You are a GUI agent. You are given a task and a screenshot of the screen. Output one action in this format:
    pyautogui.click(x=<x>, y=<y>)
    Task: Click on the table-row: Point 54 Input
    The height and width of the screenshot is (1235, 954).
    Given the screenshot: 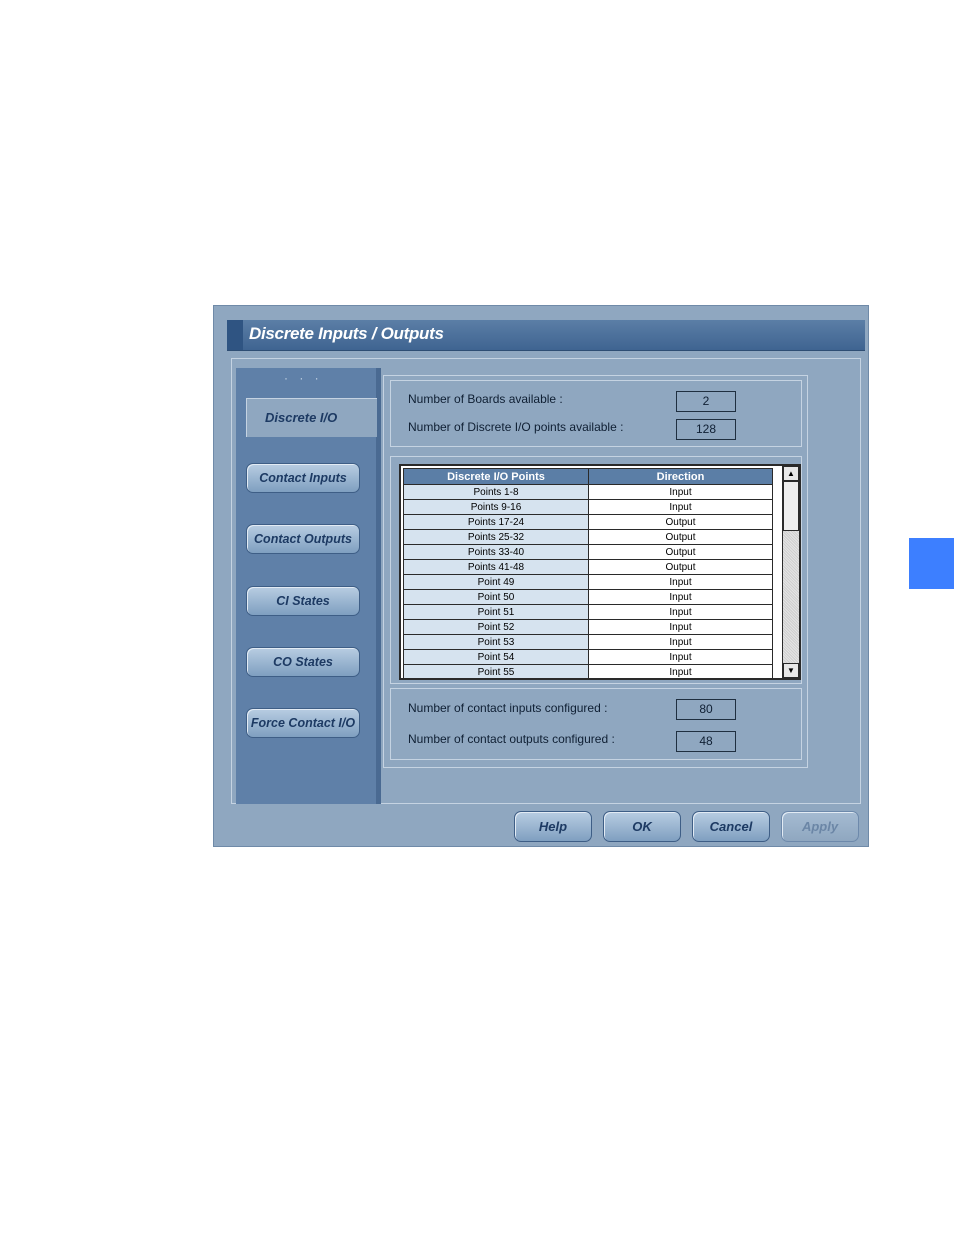 What is the action you would take?
    pyautogui.click(x=588, y=657)
    